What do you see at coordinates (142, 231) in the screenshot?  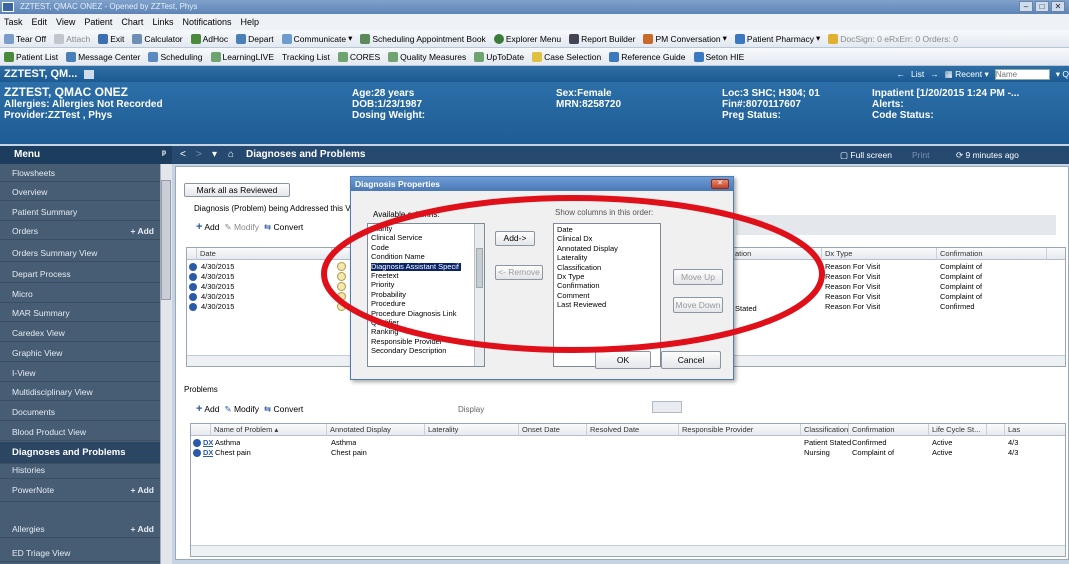 I see `add-orders-button: + Add` at bounding box center [142, 231].